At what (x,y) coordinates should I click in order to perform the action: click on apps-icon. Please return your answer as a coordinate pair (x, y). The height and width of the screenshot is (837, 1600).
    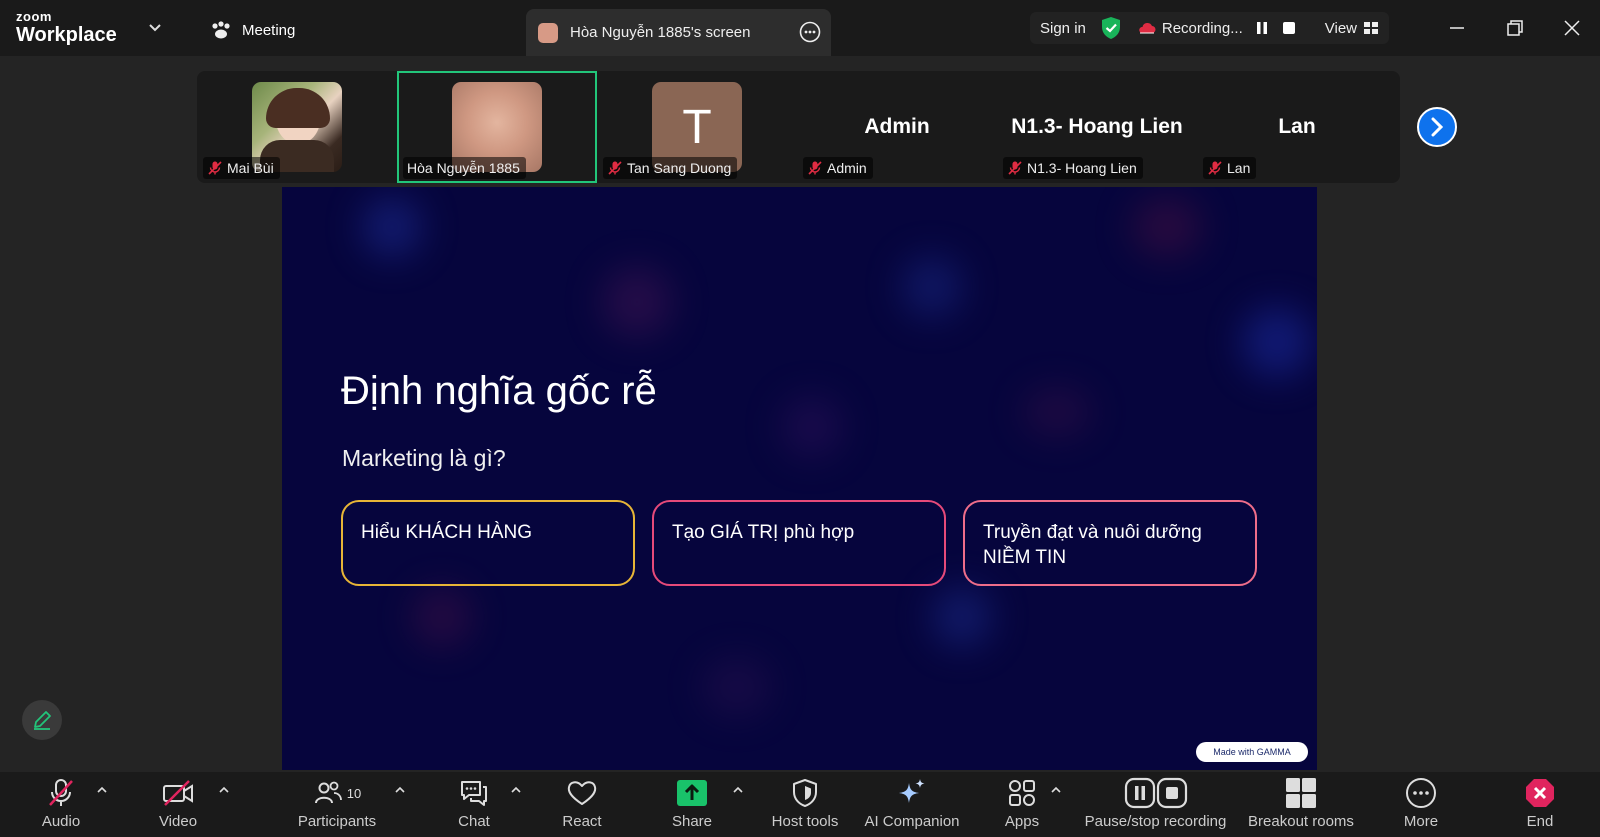
    Looking at the image, I should click on (1022, 793).